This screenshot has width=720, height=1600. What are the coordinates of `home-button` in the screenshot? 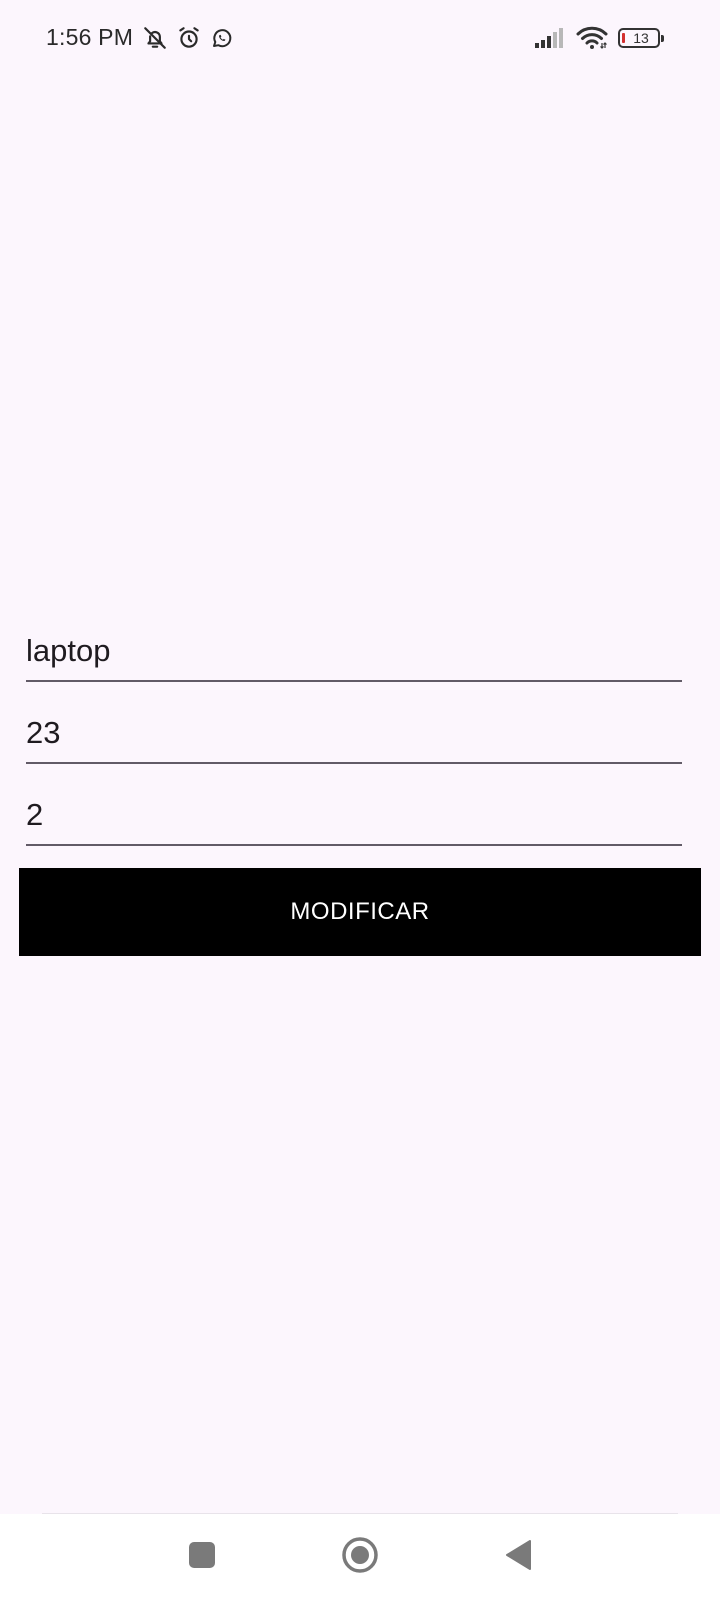 It's located at (360, 1557).